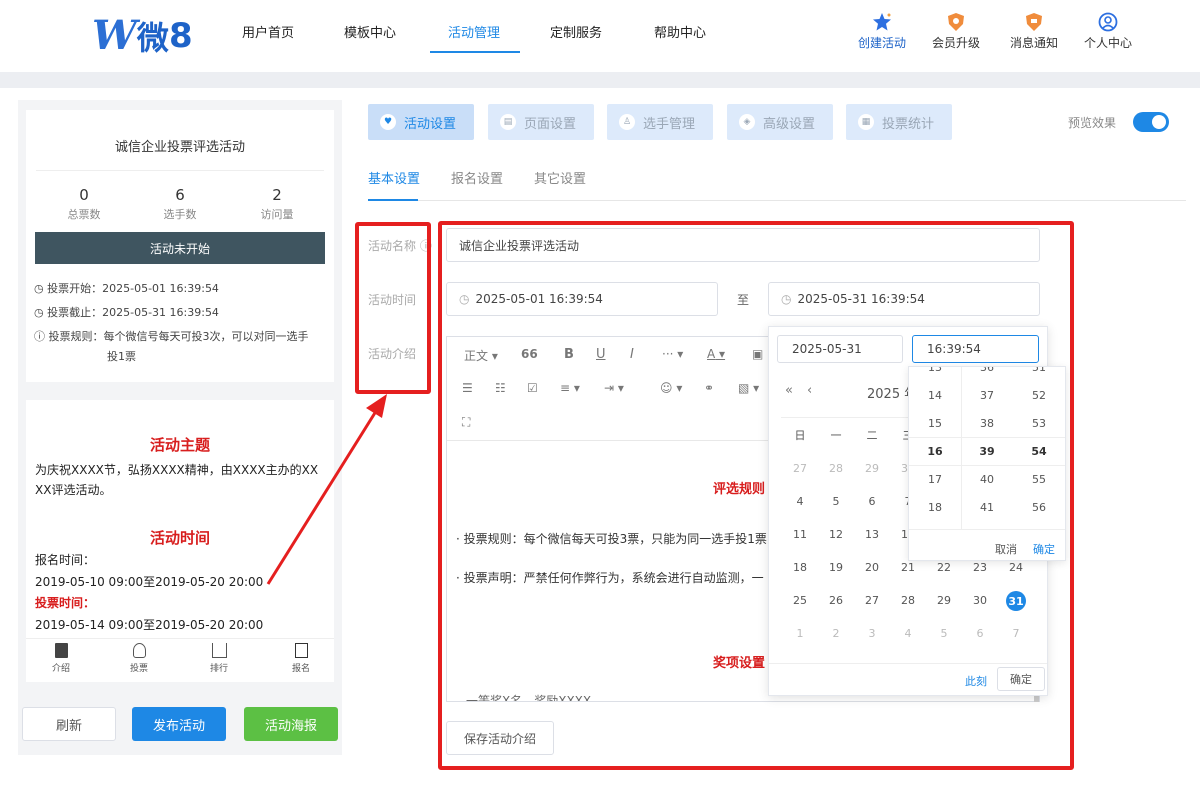 This screenshot has height=788, width=1200. I want to click on logo-text: 微, so click(152, 37).